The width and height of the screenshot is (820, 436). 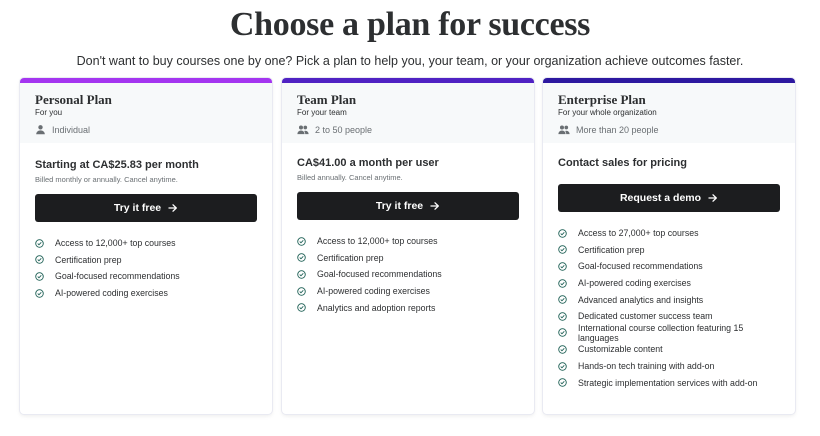 I want to click on plan-size-label: Individual, so click(x=71, y=129).